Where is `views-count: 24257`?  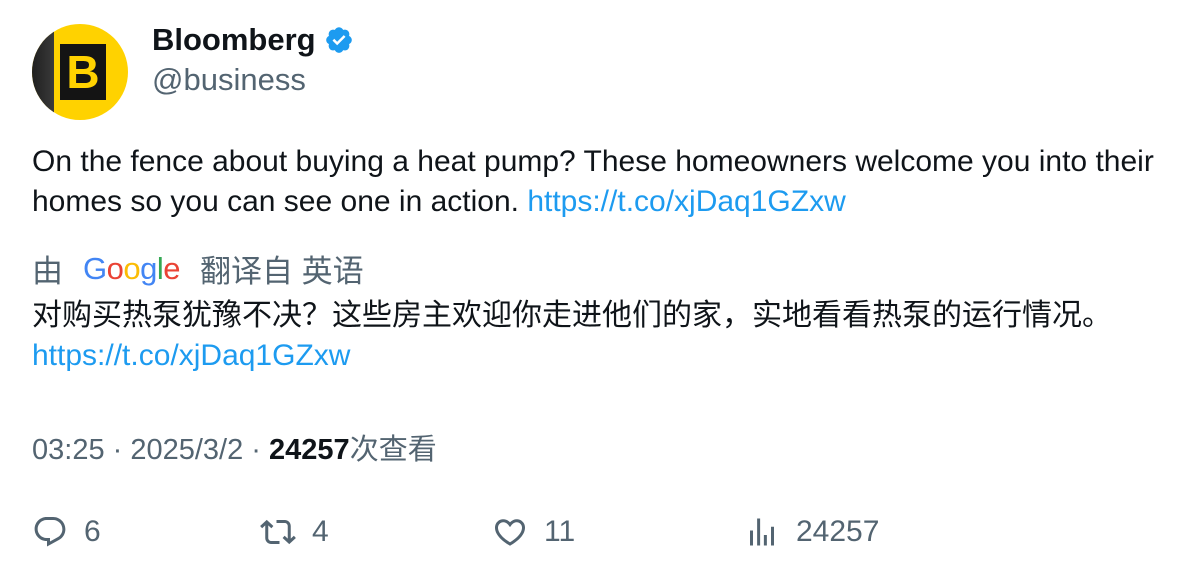 views-count: 24257 is located at coordinates (309, 450).